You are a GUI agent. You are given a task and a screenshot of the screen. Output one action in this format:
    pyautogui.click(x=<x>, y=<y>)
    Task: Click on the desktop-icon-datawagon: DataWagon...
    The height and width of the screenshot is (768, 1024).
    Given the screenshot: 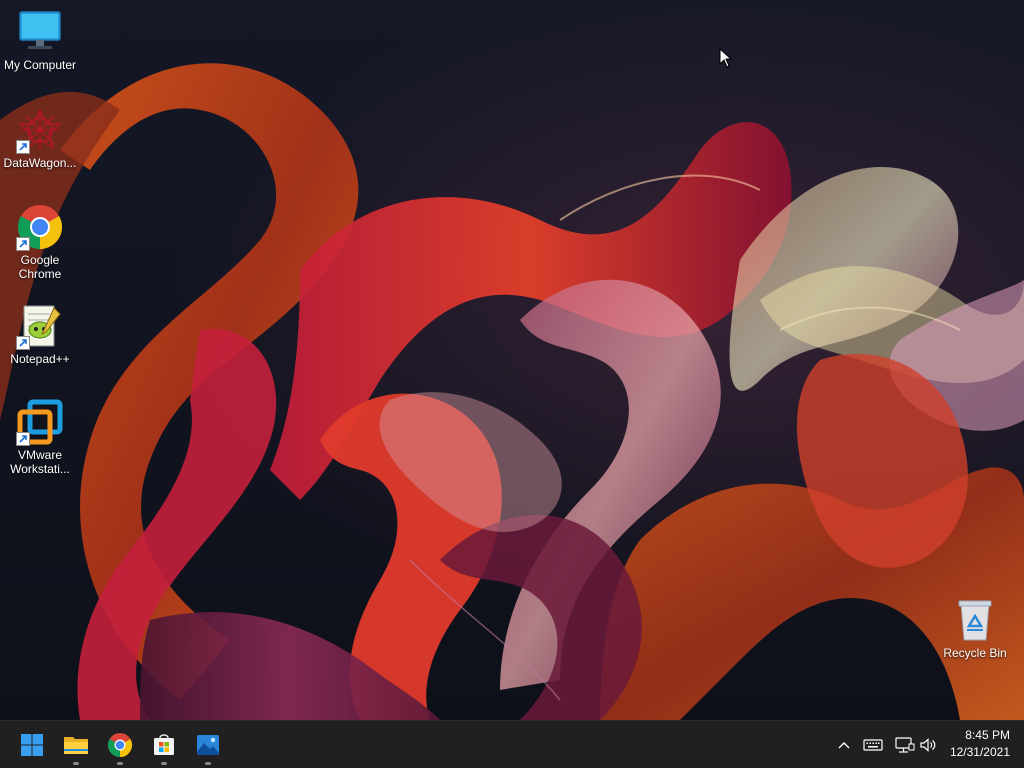 What is the action you would take?
    pyautogui.click(x=40, y=138)
    